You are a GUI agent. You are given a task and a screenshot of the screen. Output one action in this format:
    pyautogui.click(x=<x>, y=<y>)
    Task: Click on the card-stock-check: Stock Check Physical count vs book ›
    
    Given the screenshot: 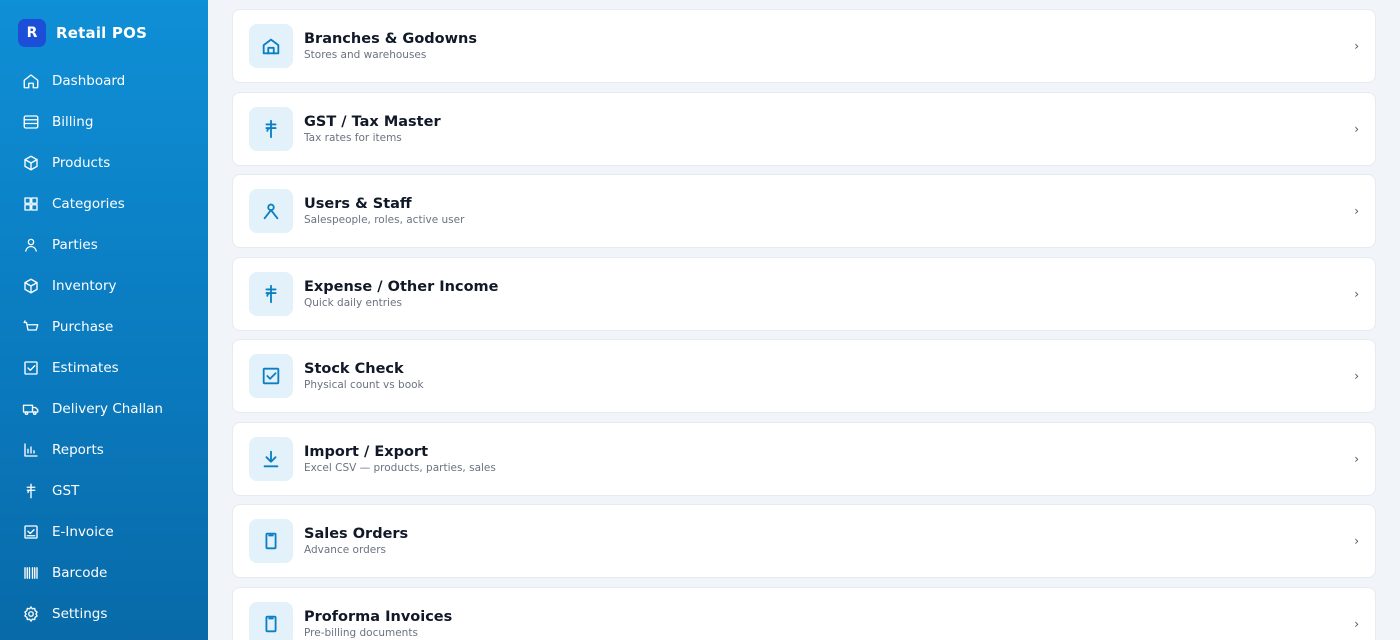 What is the action you would take?
    pyautogui.click(x=804, y=376)
    